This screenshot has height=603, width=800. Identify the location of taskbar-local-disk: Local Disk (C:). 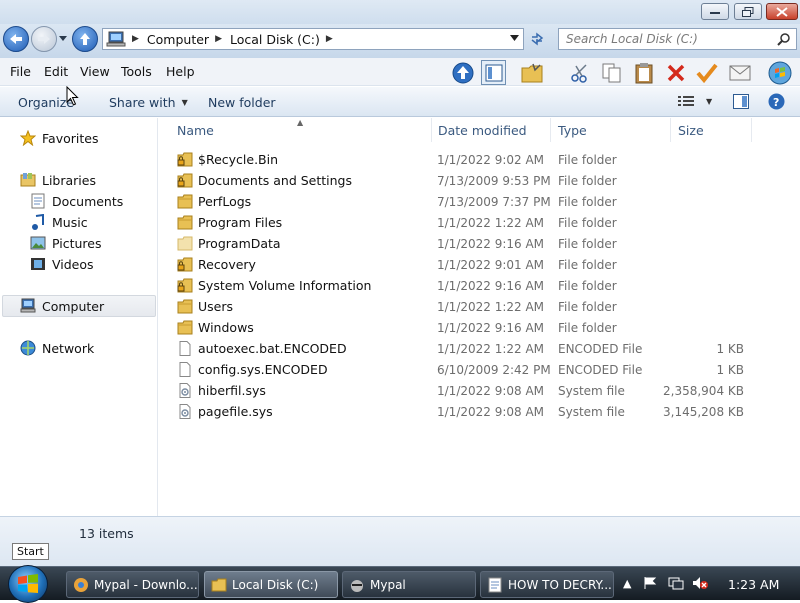
(271, 584).